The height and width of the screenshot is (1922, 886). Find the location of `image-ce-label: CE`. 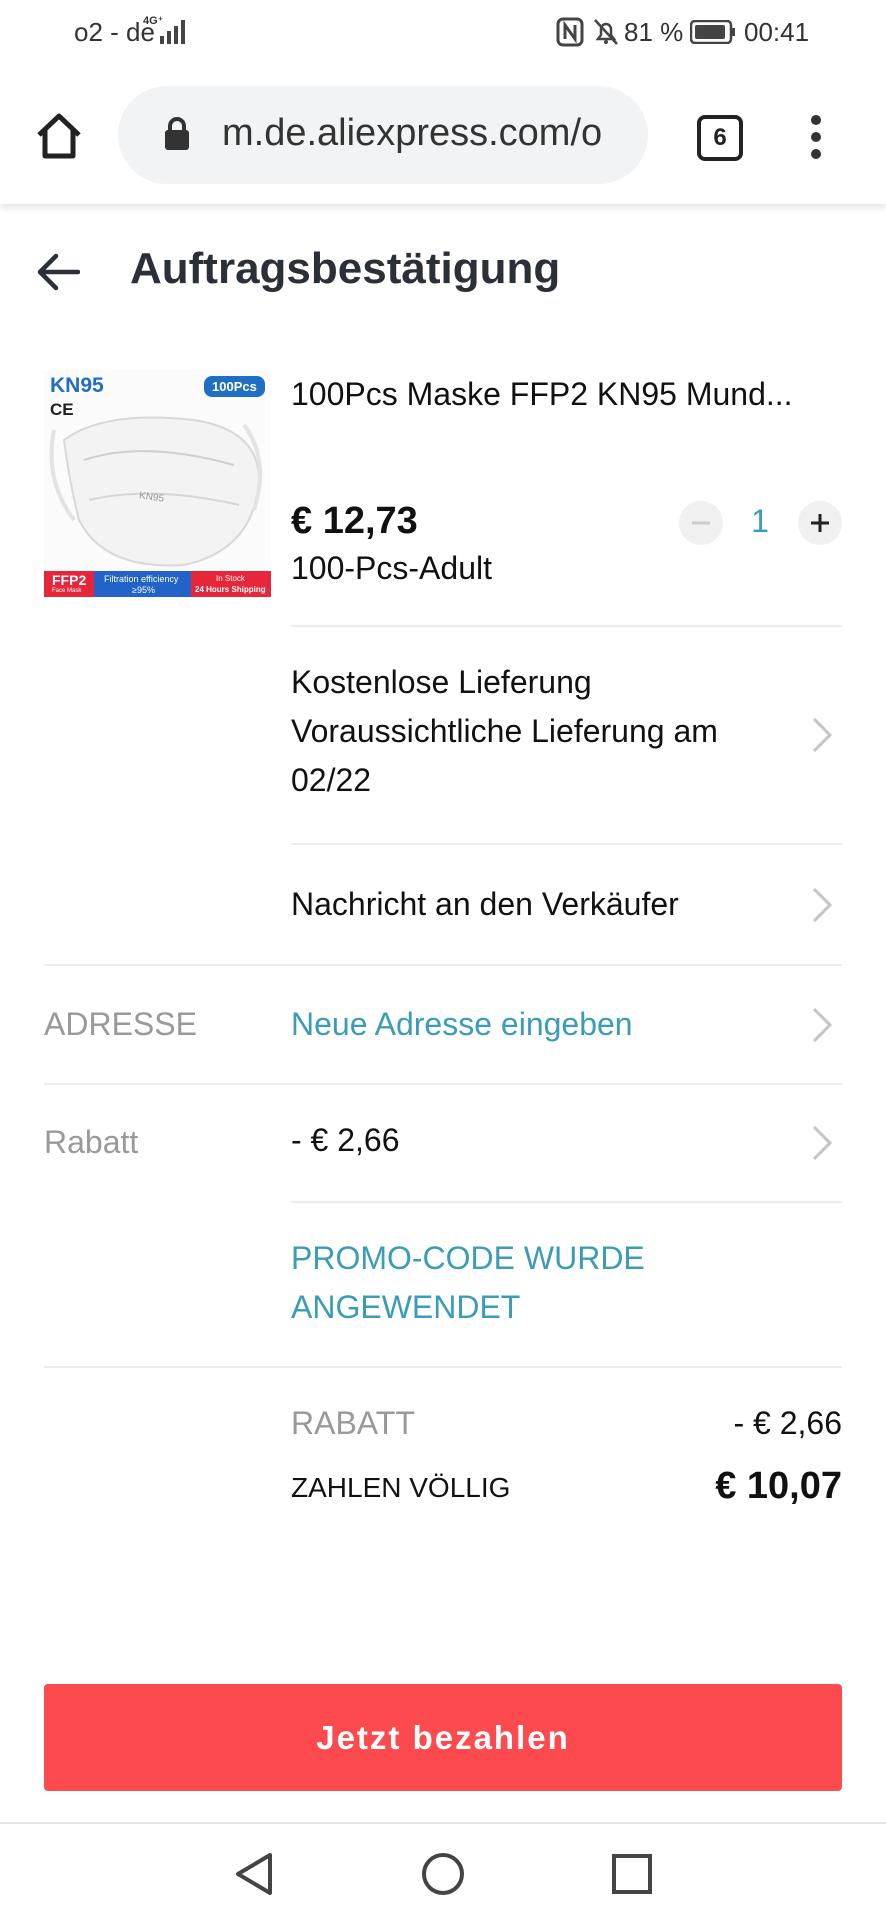

image-ce-label: CE is located at coordinates (62, 409).